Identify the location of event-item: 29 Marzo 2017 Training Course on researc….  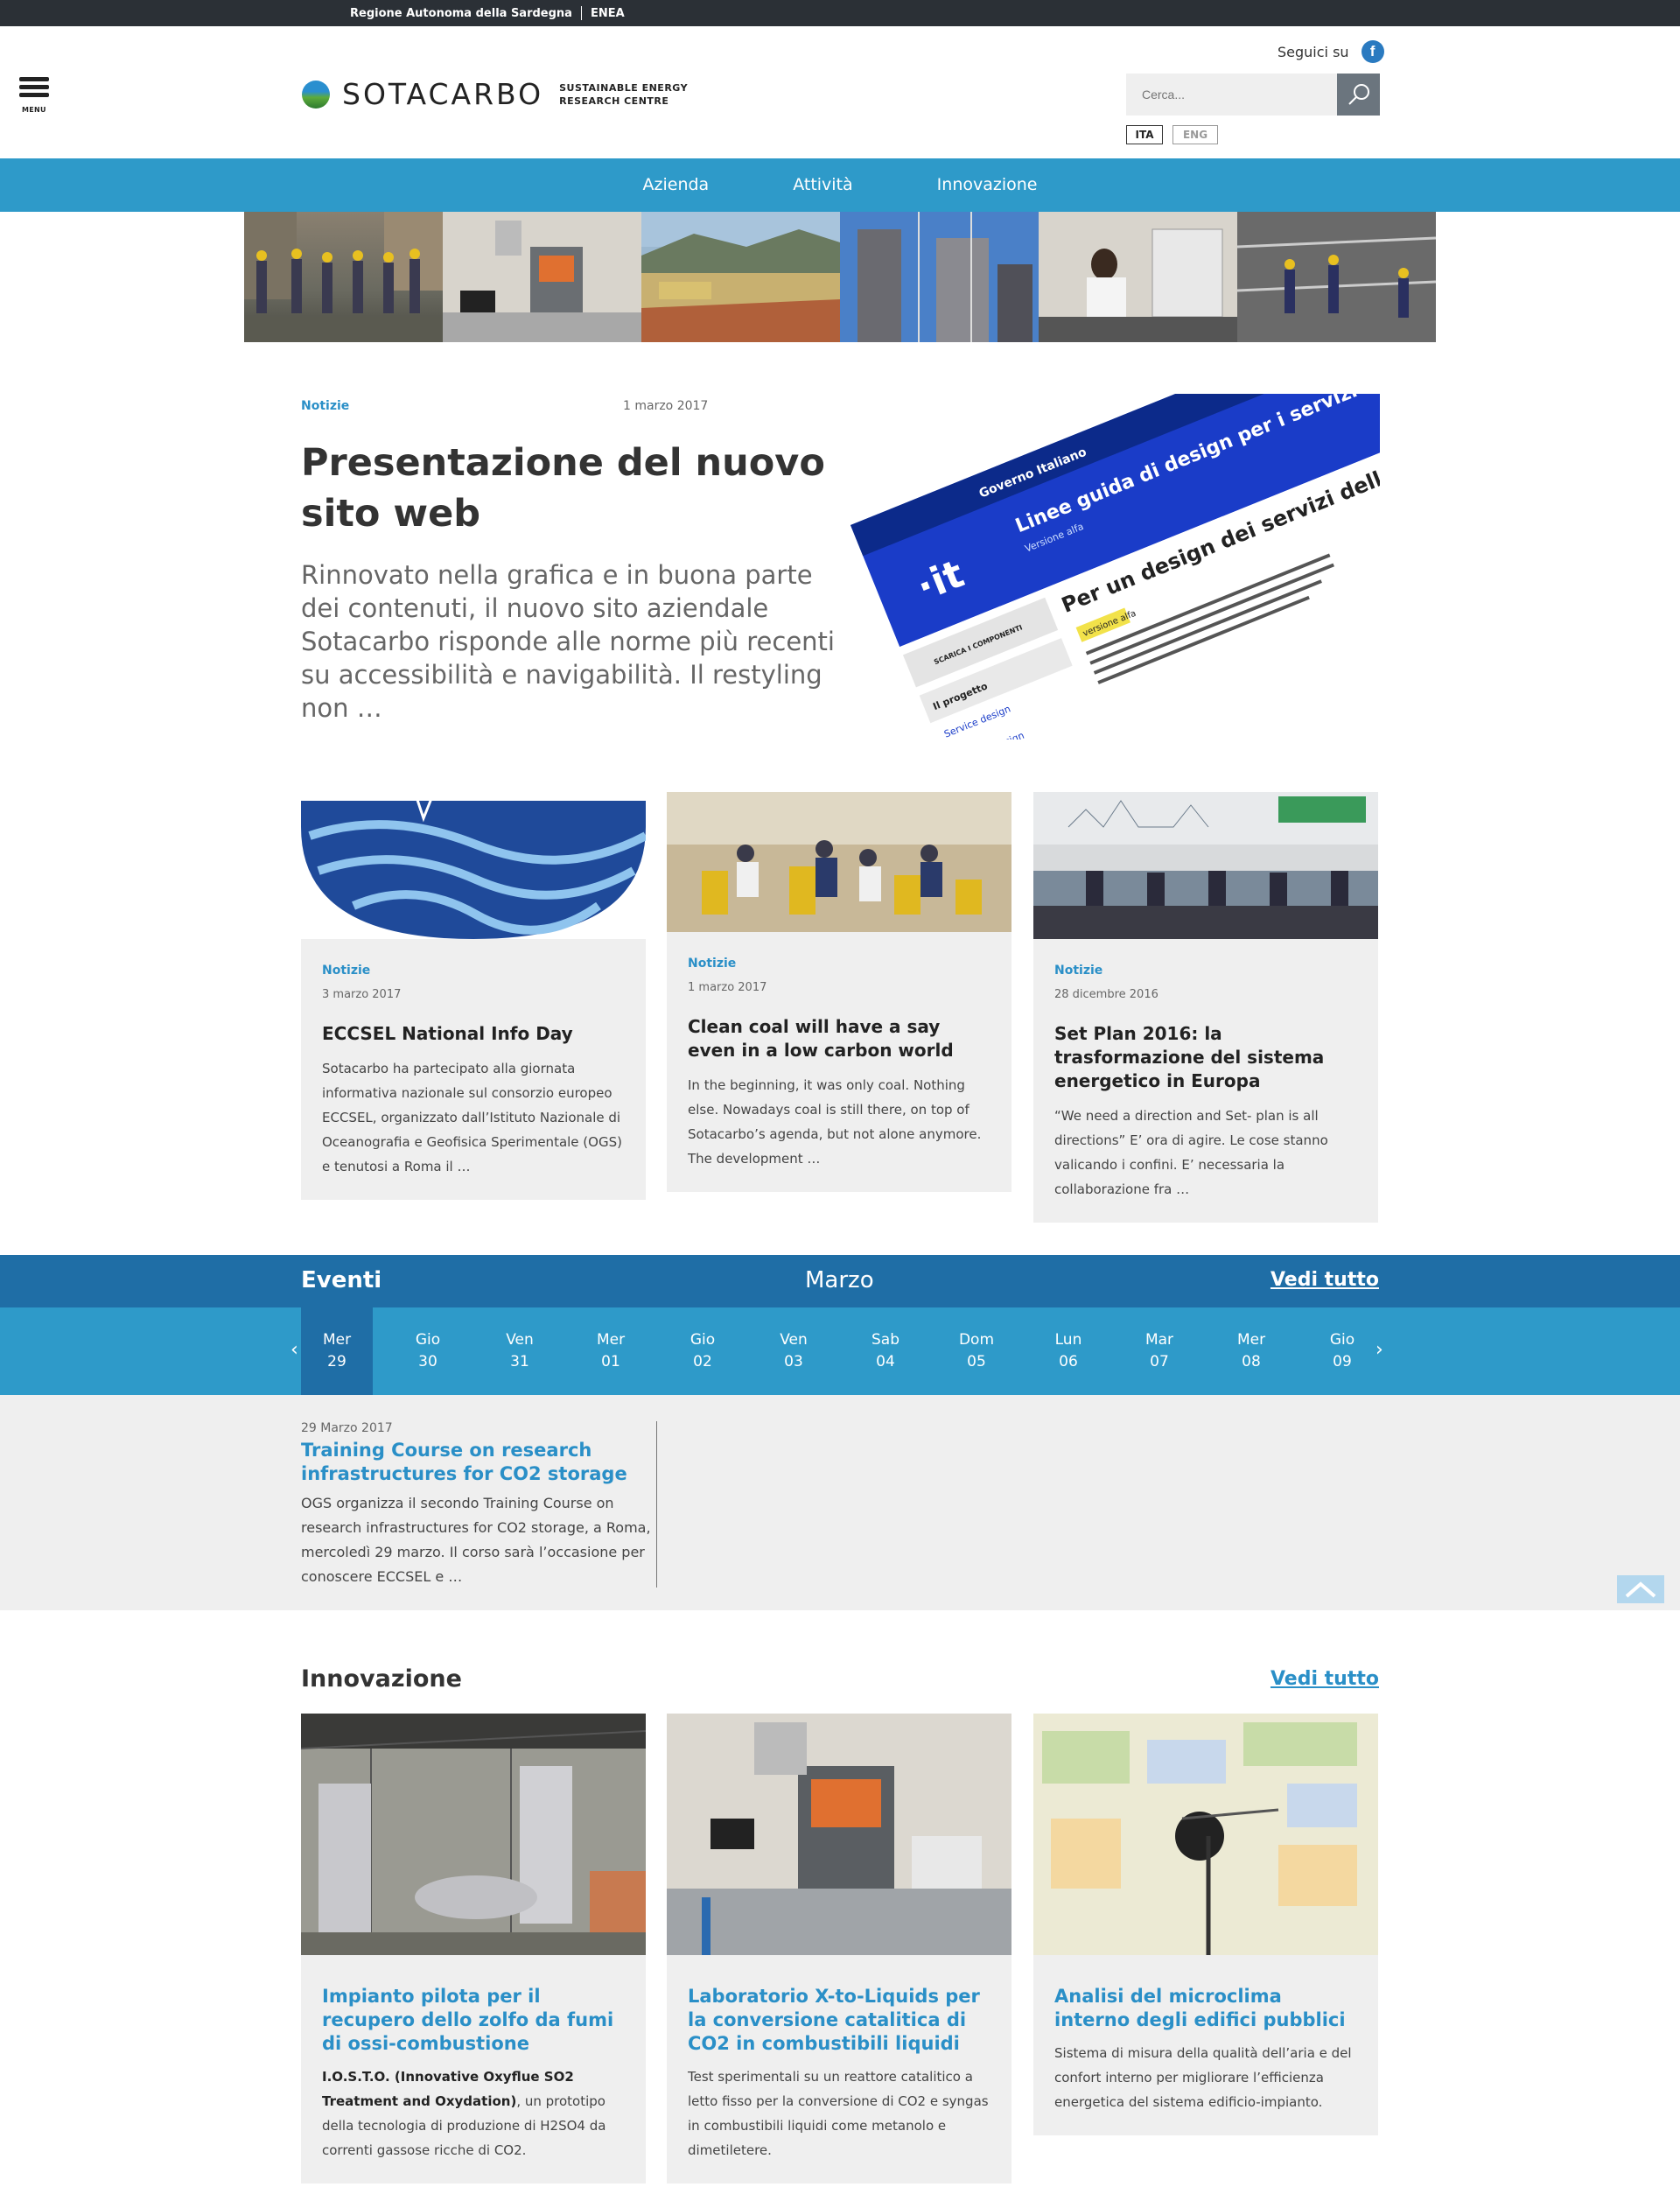
(478, 1505).